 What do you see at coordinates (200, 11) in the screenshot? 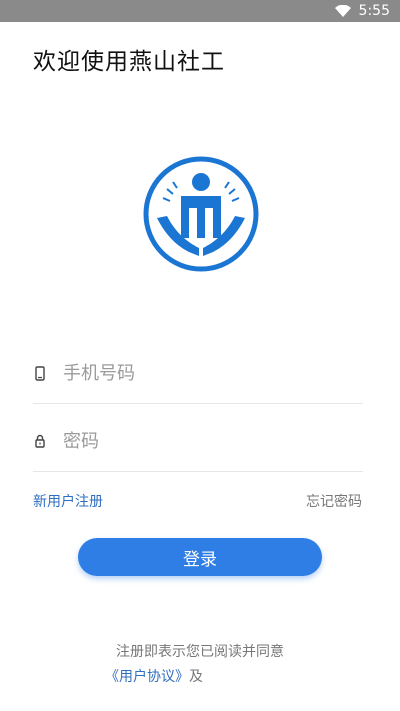
I see `status-bar: 5:55` at bounding box center [200, 11].